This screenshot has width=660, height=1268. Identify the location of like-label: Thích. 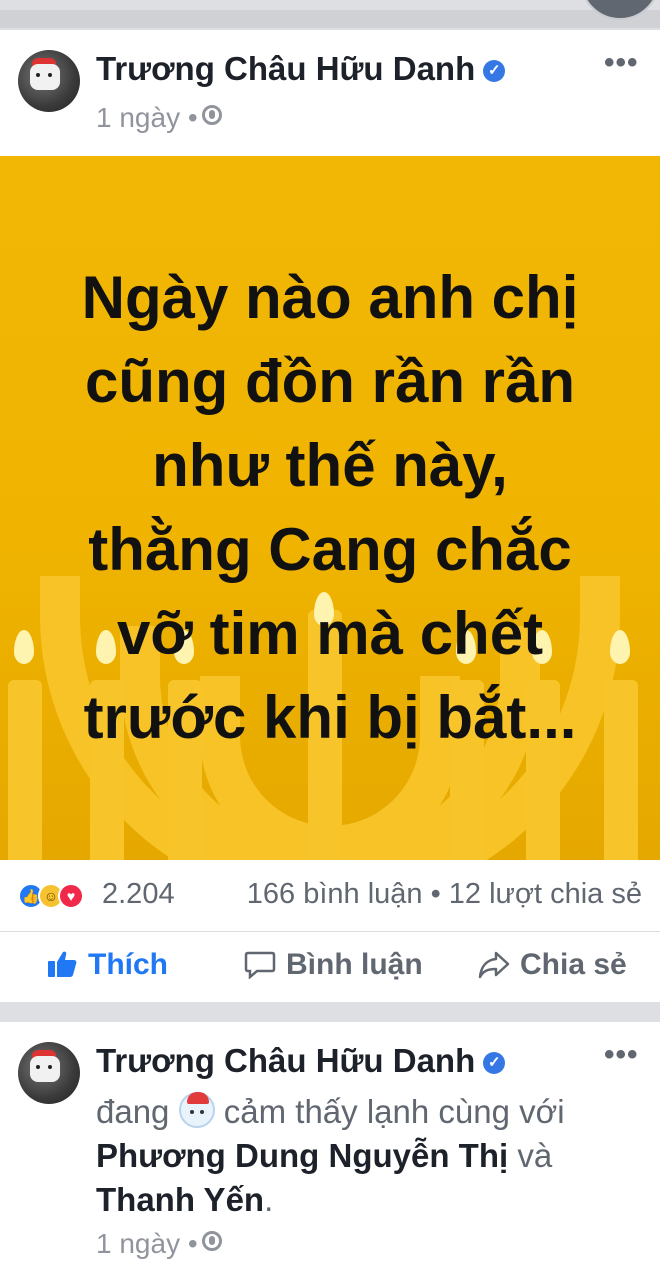
(128, 964).